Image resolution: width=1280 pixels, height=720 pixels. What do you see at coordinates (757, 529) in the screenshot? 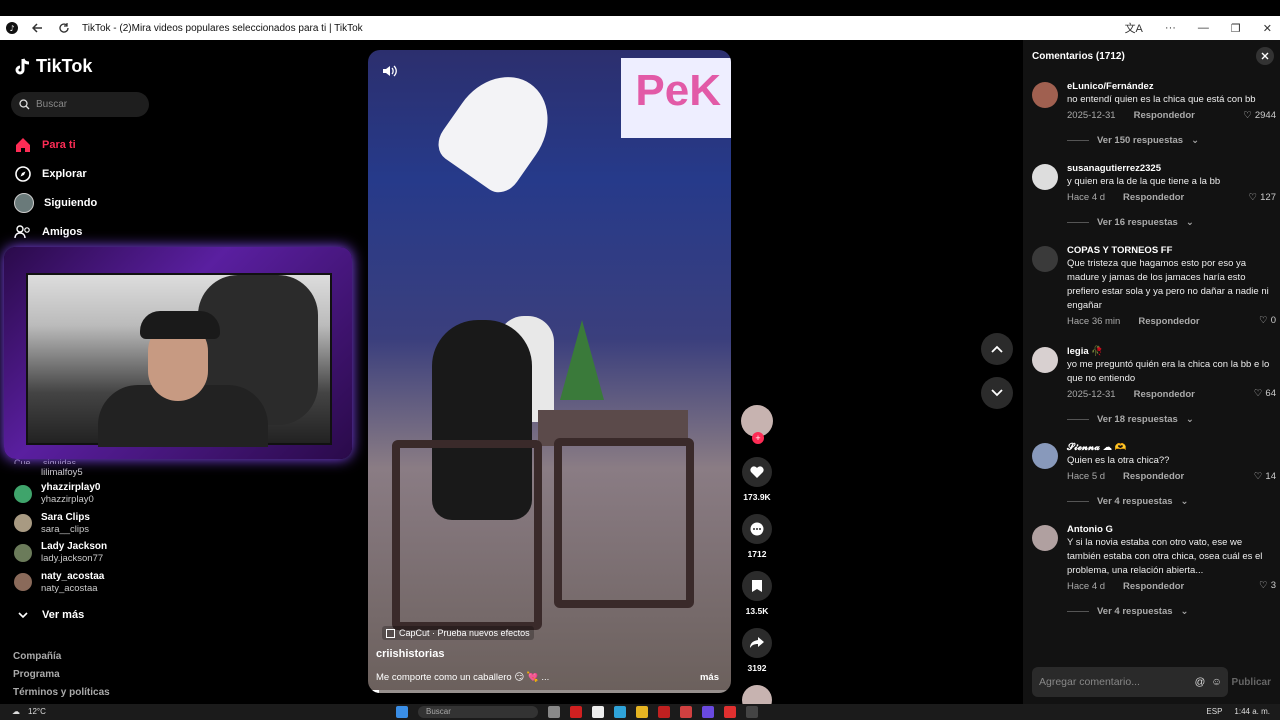
I see `comment-icon` at bounding box center [757, 529].